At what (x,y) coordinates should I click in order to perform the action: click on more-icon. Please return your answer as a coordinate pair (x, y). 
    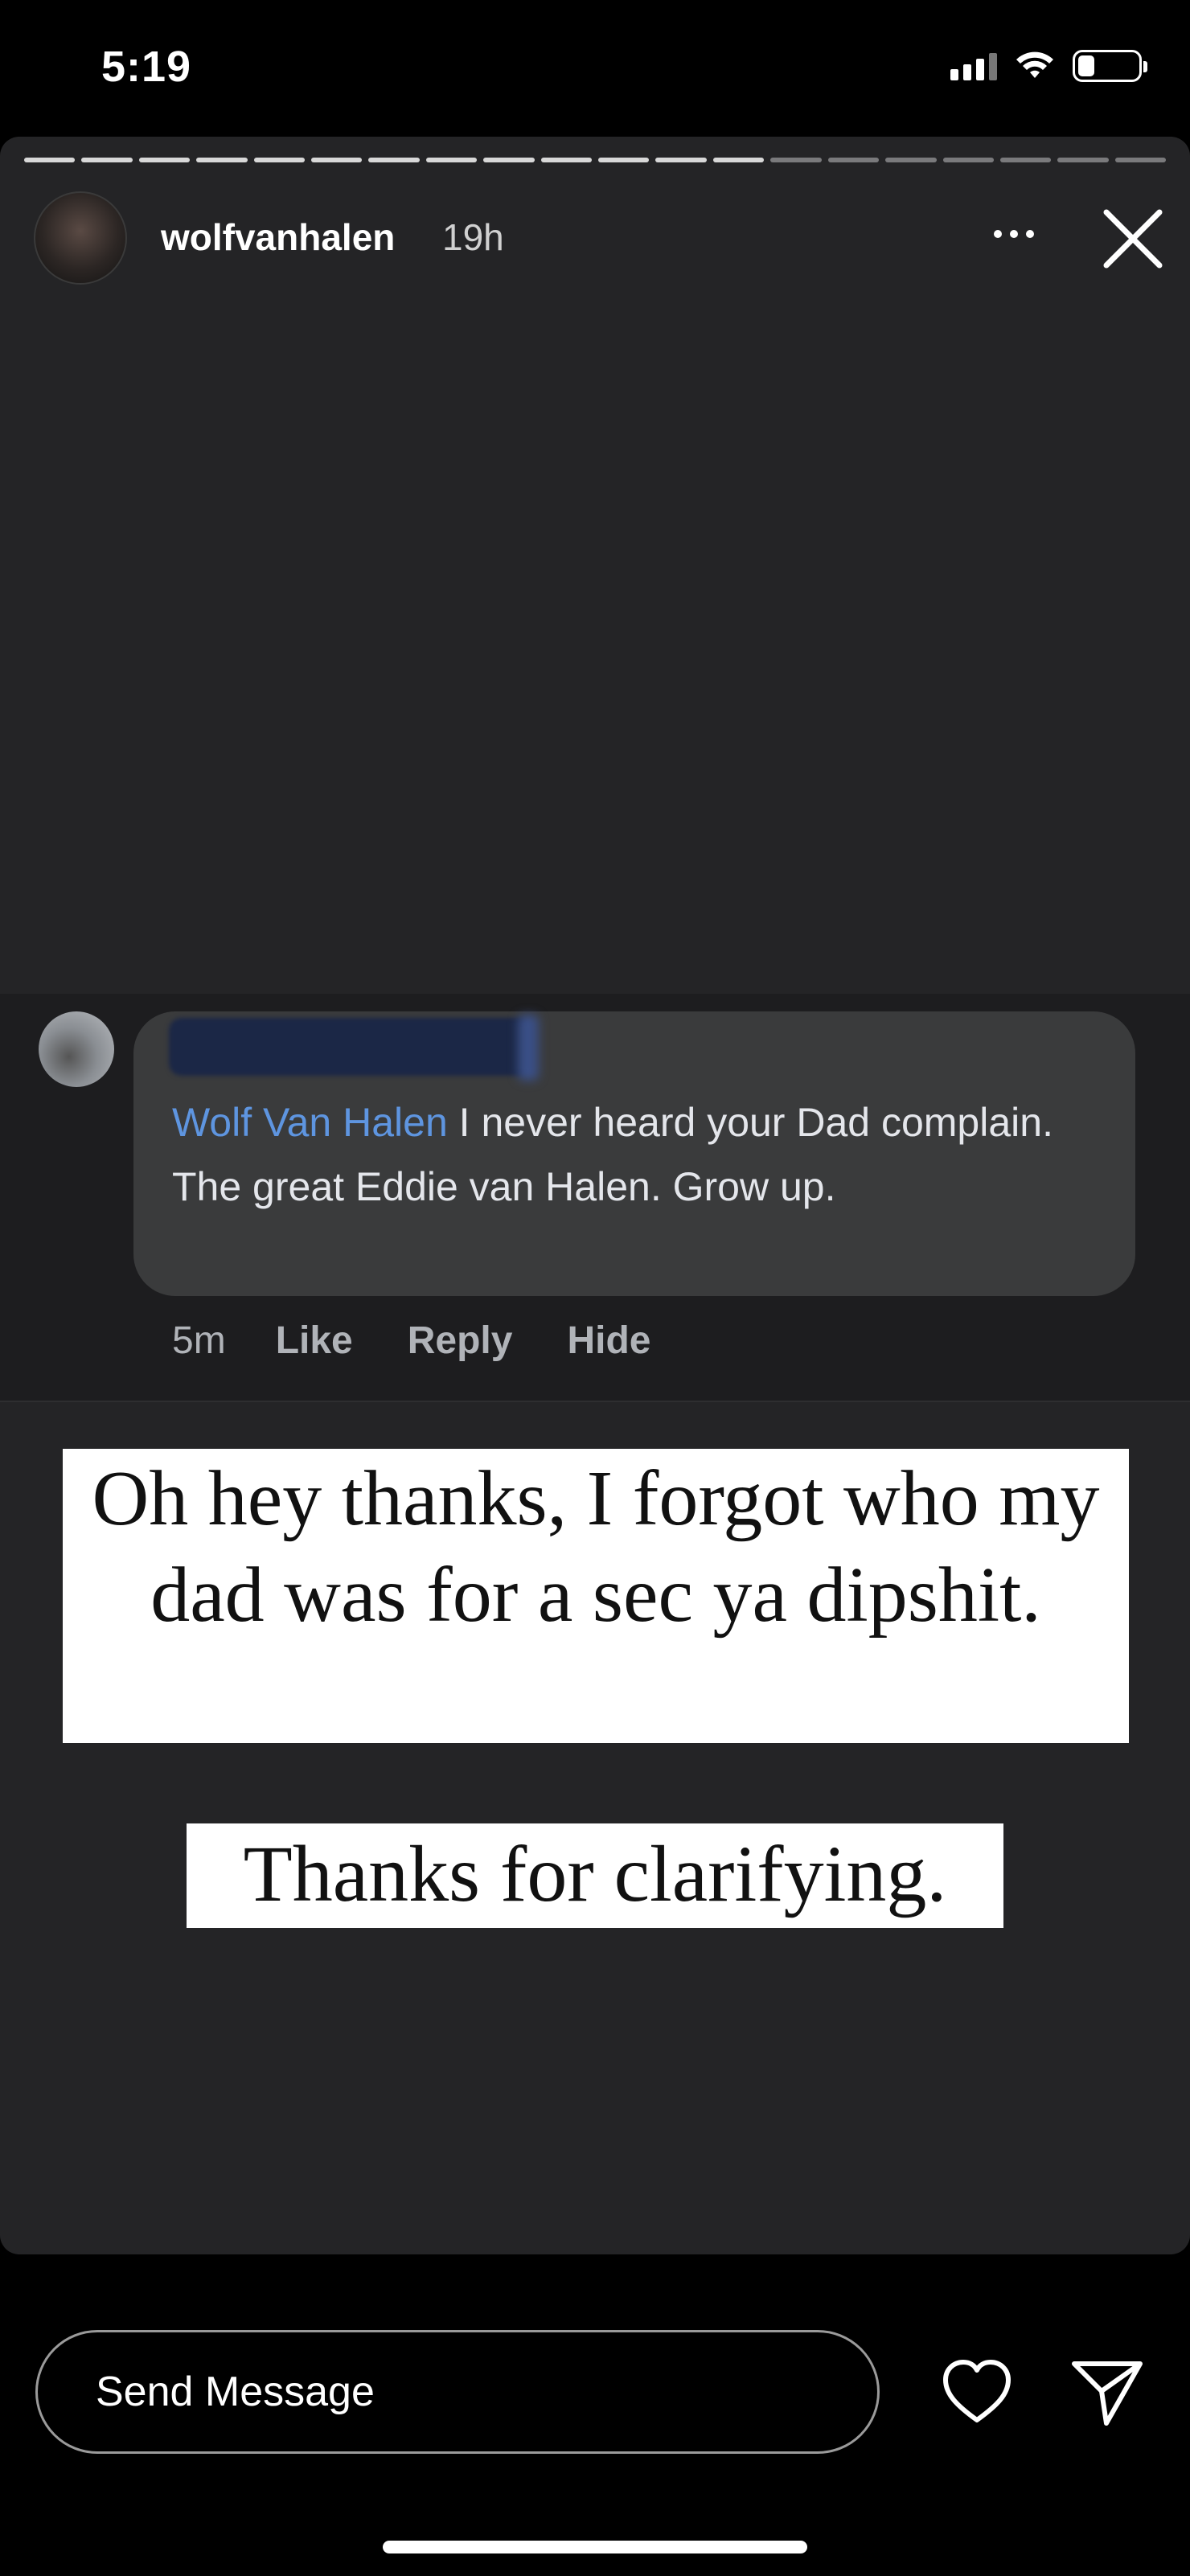
    Looking at the image, I should click on (1014, 234).